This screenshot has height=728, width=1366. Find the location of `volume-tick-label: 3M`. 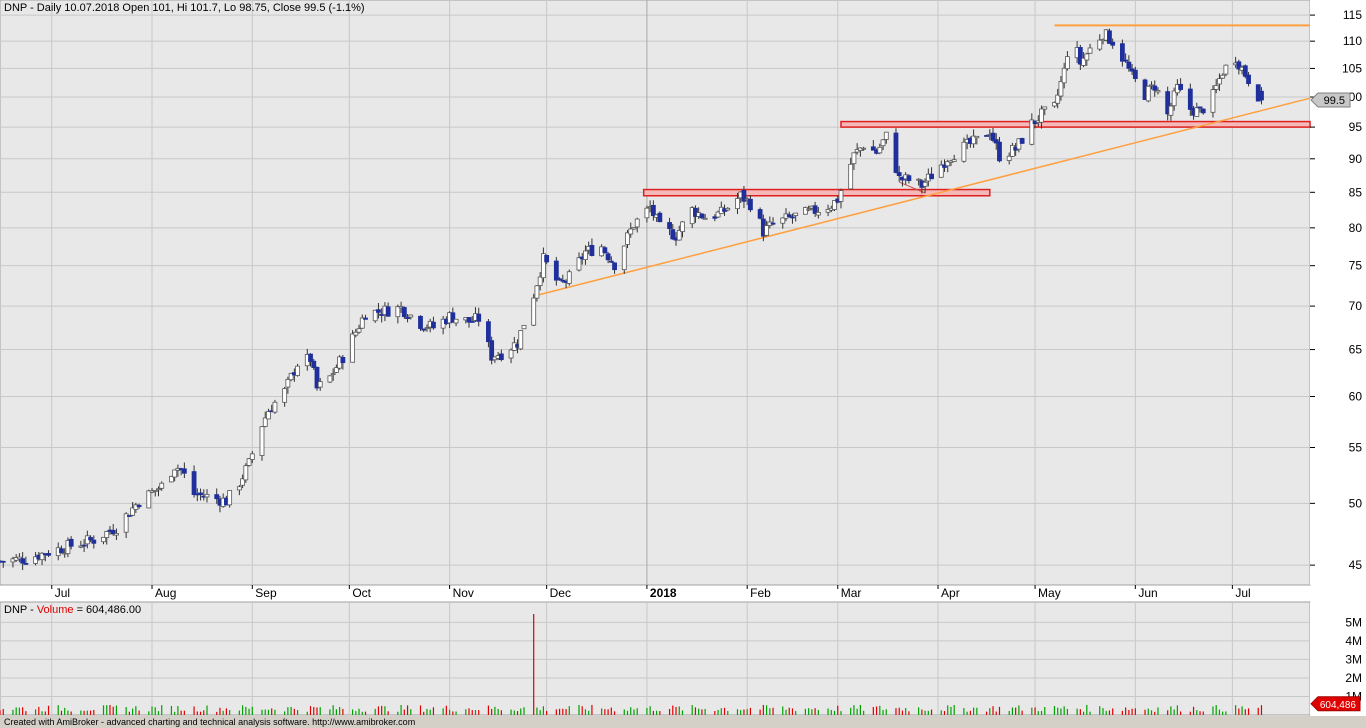

volume-tick-label: 3M is located at coordinates (1353, 659).